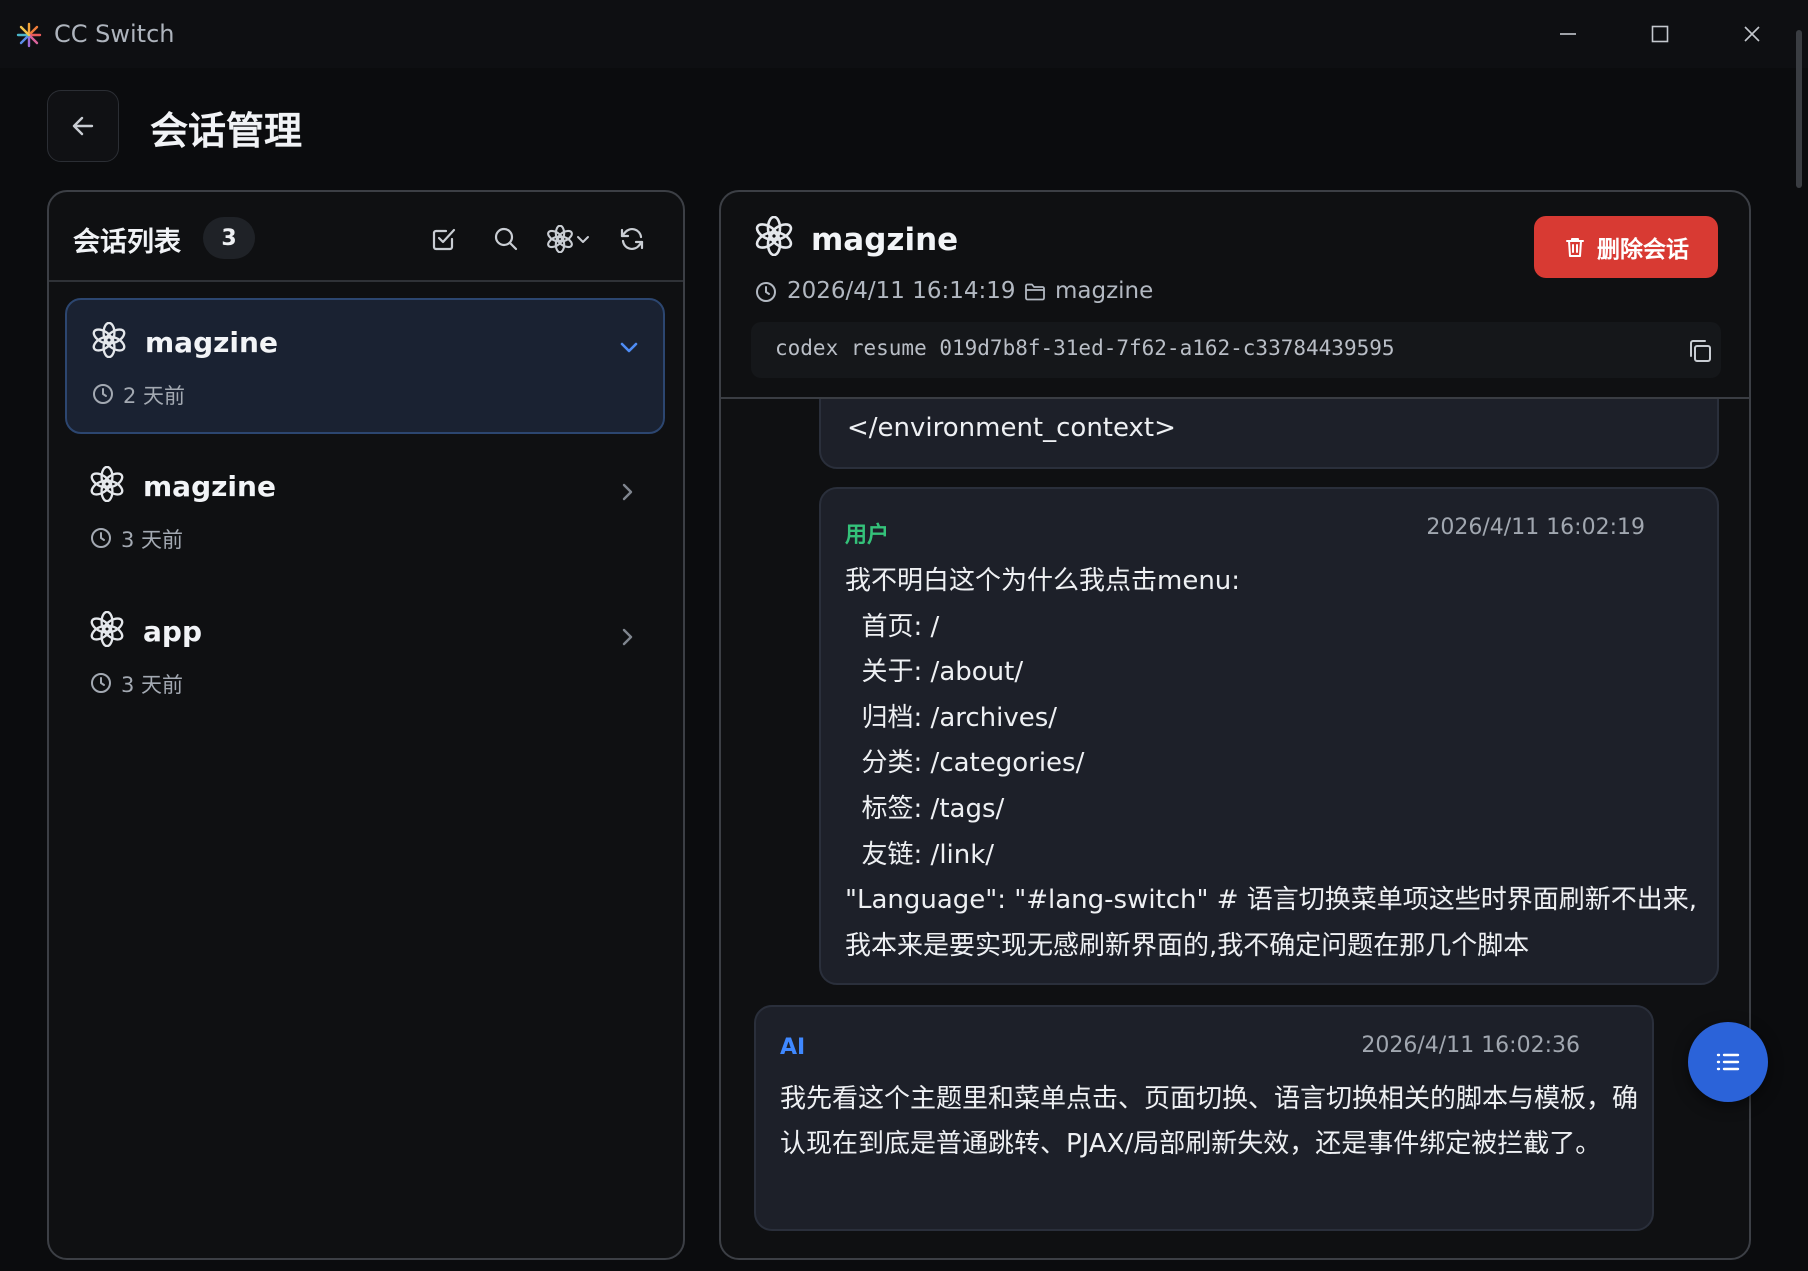  Describe the element at coordinates (1575, 247) in the screenshot. I see `trash-icon` at that location.